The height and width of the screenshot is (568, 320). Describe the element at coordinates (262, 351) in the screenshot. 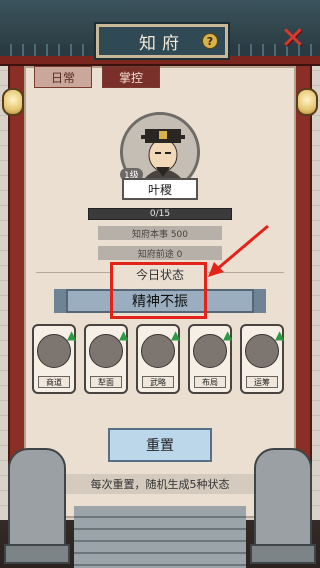

I see `strategy-icon` at that location.